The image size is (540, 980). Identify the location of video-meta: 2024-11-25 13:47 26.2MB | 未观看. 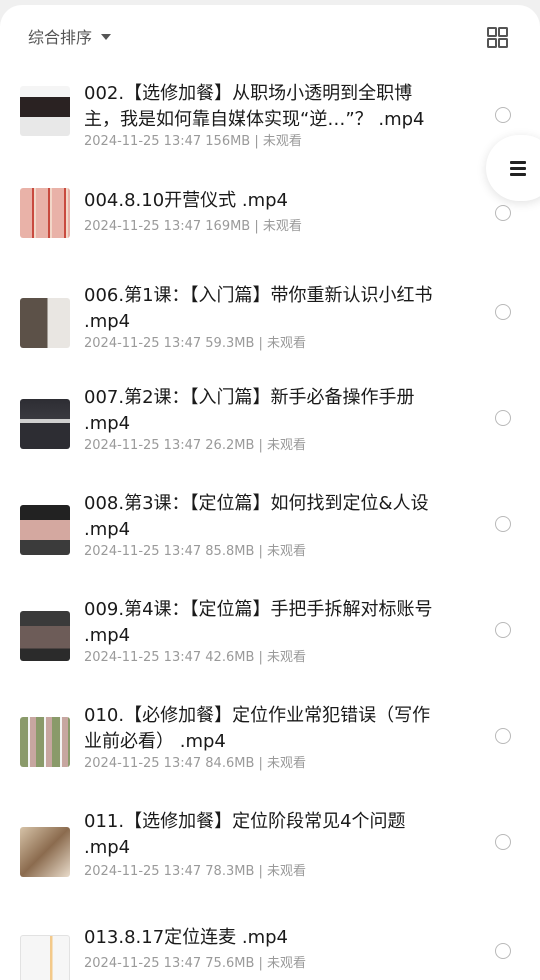
(195, 445).